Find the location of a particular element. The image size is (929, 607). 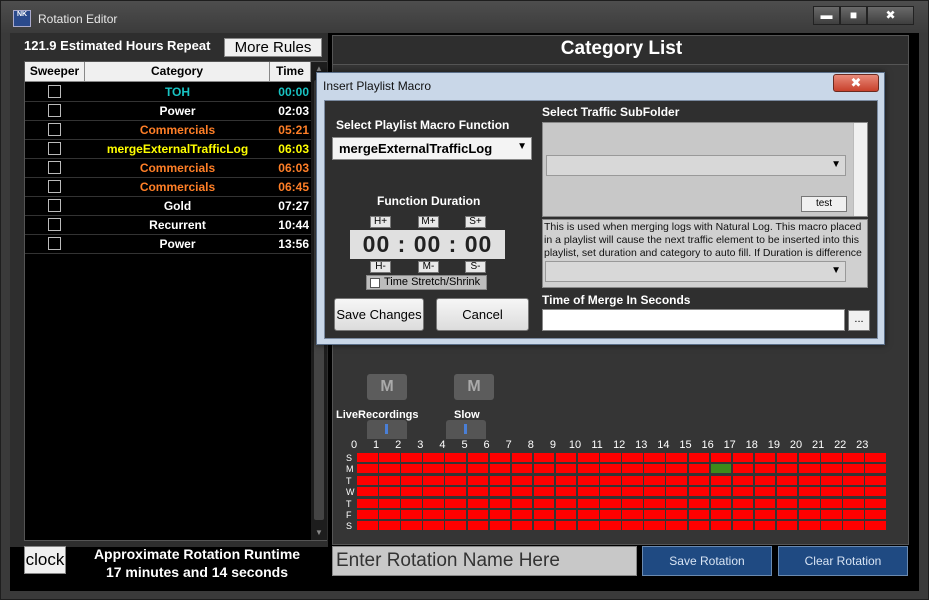

table-row: TOH 00:00 is located at coordinates (168, 92).